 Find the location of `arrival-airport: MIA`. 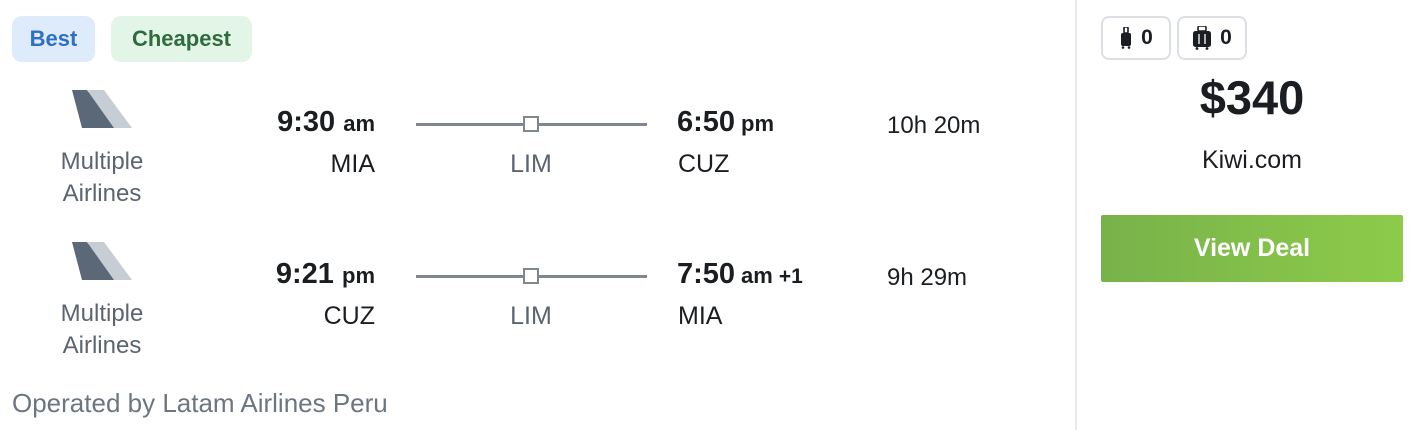

arrival-airport: MIA is located at coordinates (700, 316).